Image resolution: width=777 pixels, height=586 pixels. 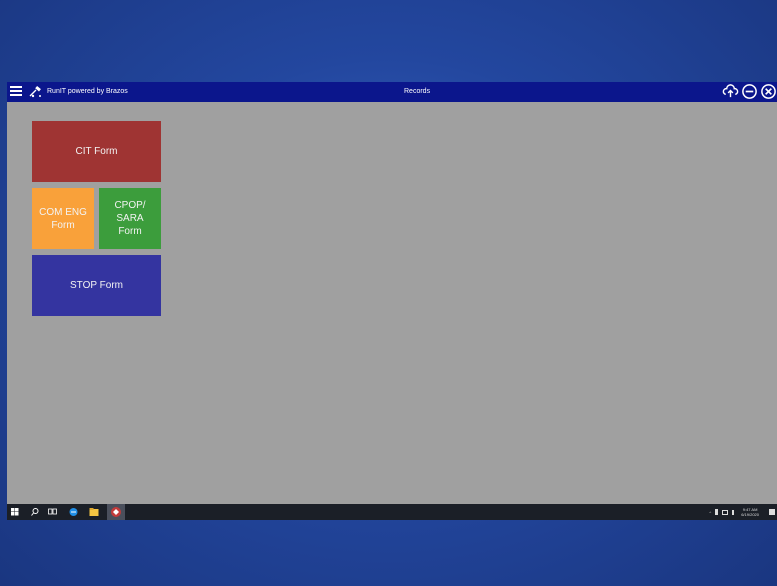 What do you see at coordinates (717, 512) in the screenshot?
I see `usb-icon` at bounding box center [717, 512].